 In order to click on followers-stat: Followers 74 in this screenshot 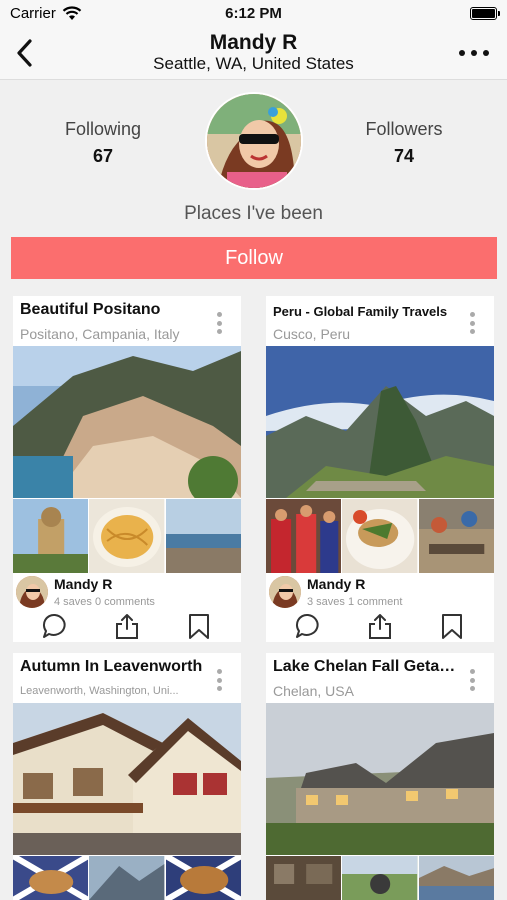, I will do `click(404, 143)`.